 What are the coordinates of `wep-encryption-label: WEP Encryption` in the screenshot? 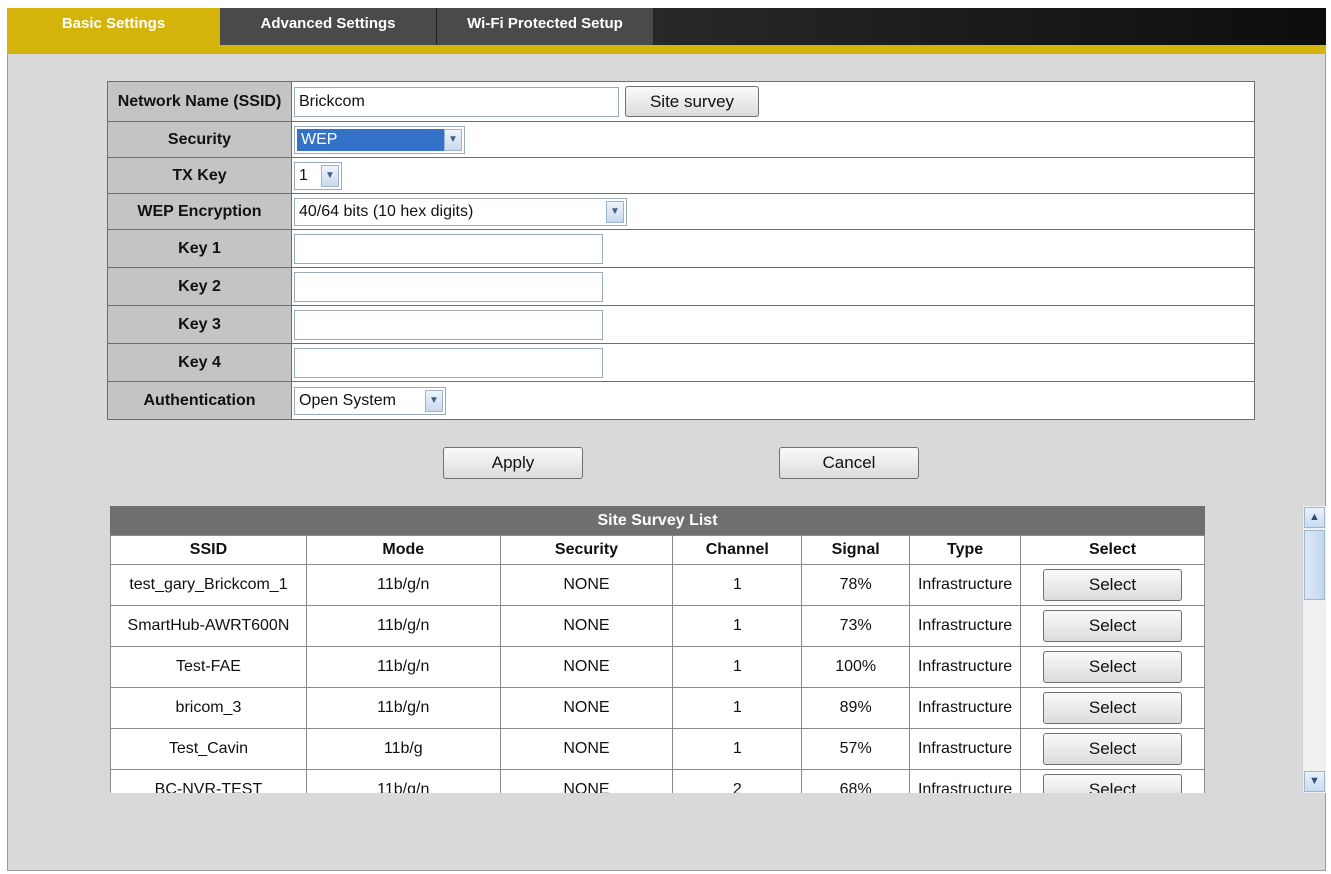 It's located at (199, 211).